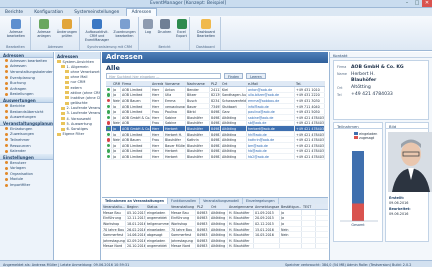  What do you see at coordinates (175, 83) in the screenshot?
I see `column-header: Vorname` at bounding box center [175, 83].